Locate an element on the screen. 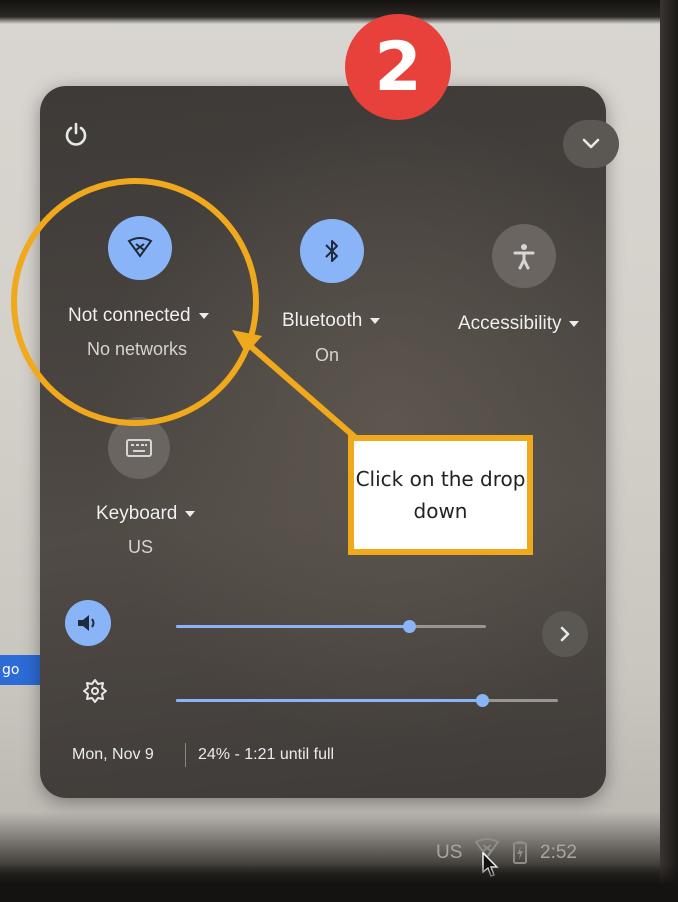 This screenshot has height=902, width=678. callout-arrow is located at coordinates (303, 392).